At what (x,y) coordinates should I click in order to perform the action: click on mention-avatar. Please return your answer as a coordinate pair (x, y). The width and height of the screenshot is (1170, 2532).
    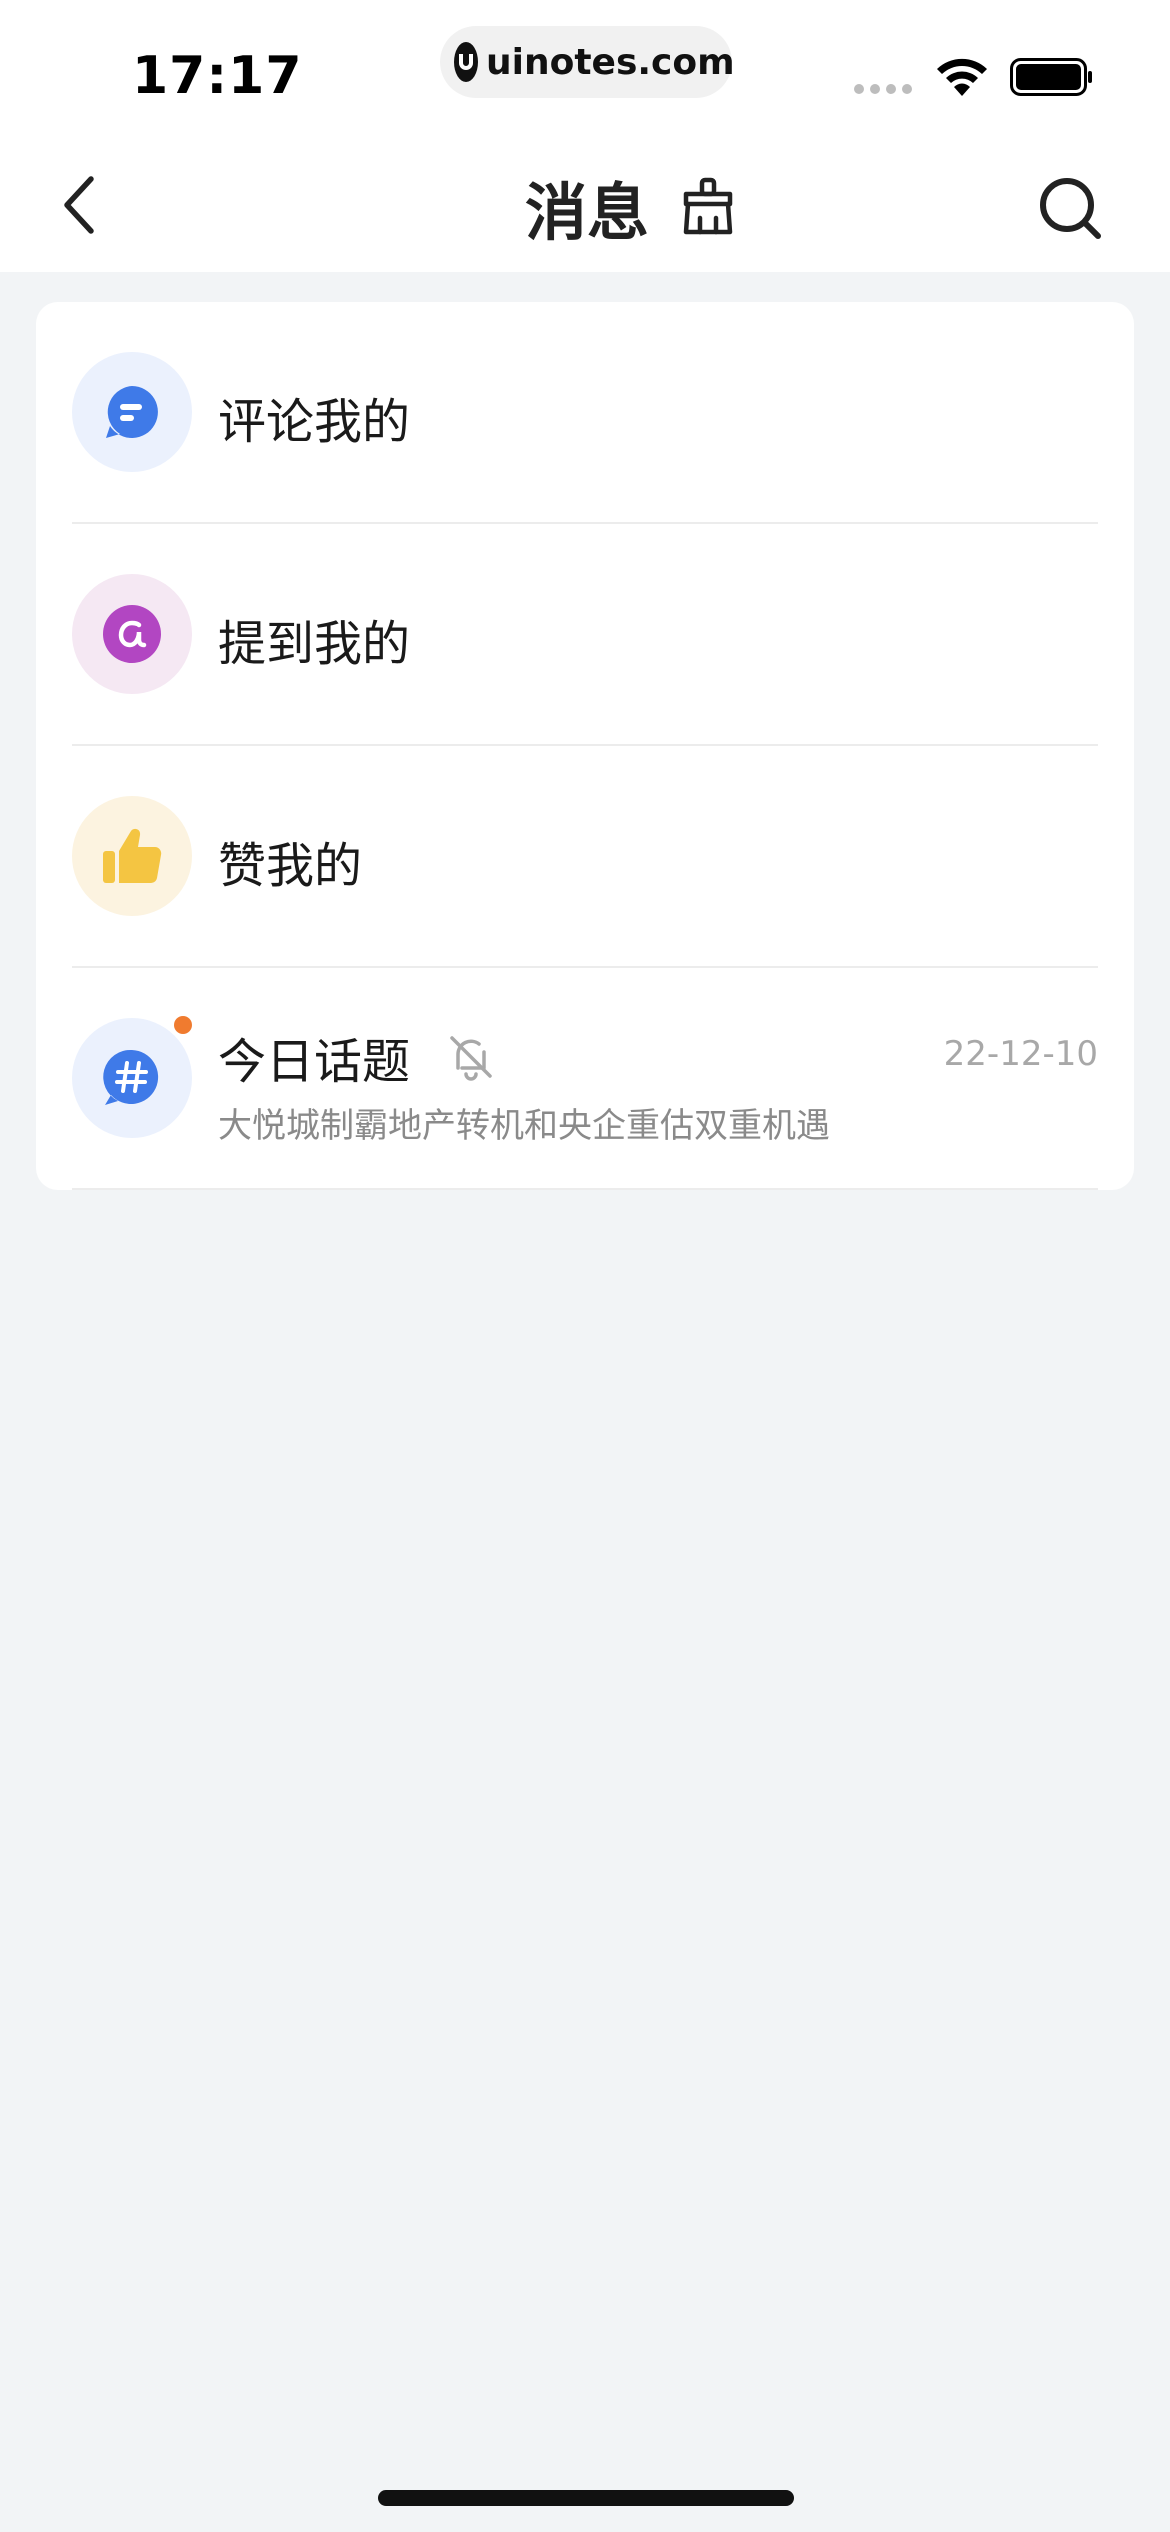
    Looking at the image, I should click on (132, 634).